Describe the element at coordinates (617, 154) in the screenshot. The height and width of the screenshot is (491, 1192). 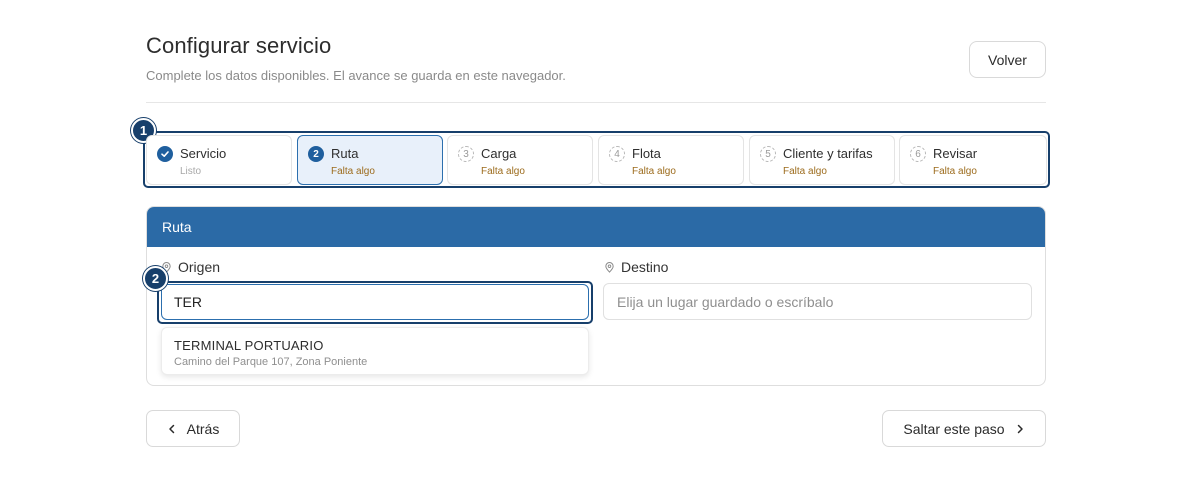
I see `step-number: 4` at that location.